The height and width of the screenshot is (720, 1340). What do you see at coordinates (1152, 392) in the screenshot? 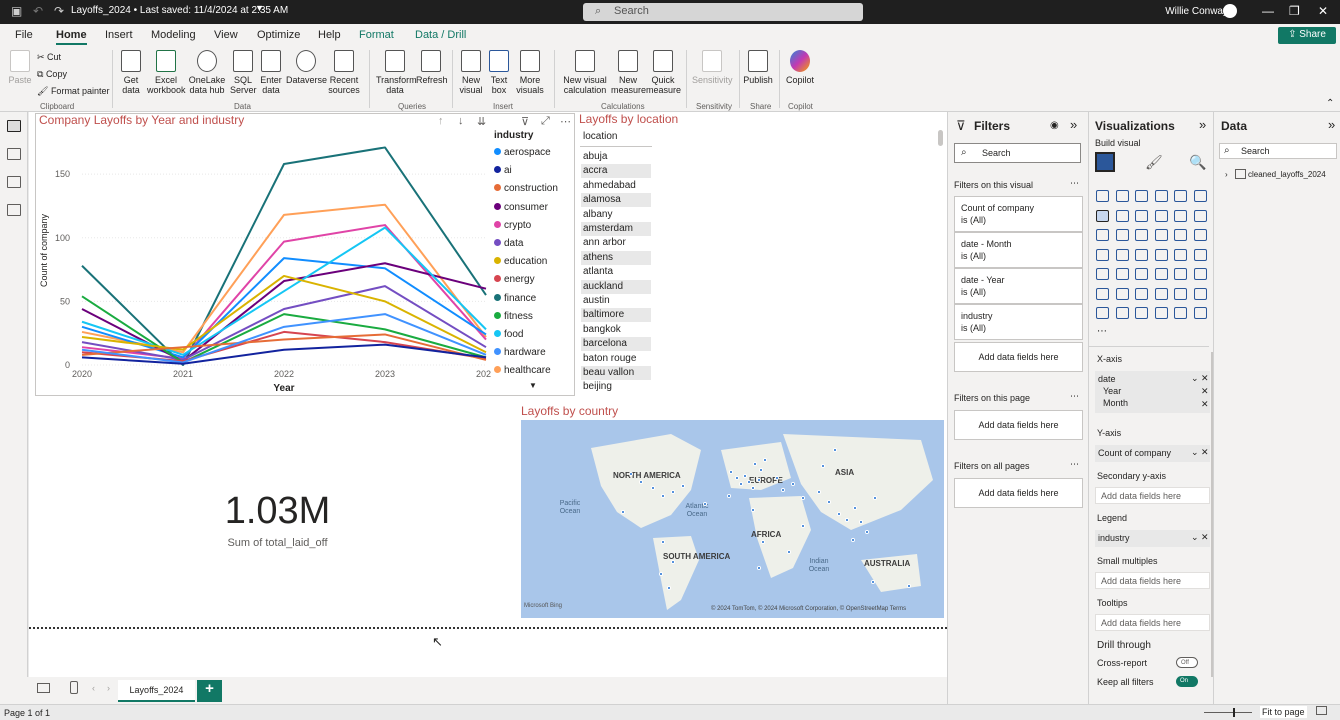
I see `xaxis-well: date Year Month ⌄ ✕ ✕ ✕` at bounding box center [1152, 392].